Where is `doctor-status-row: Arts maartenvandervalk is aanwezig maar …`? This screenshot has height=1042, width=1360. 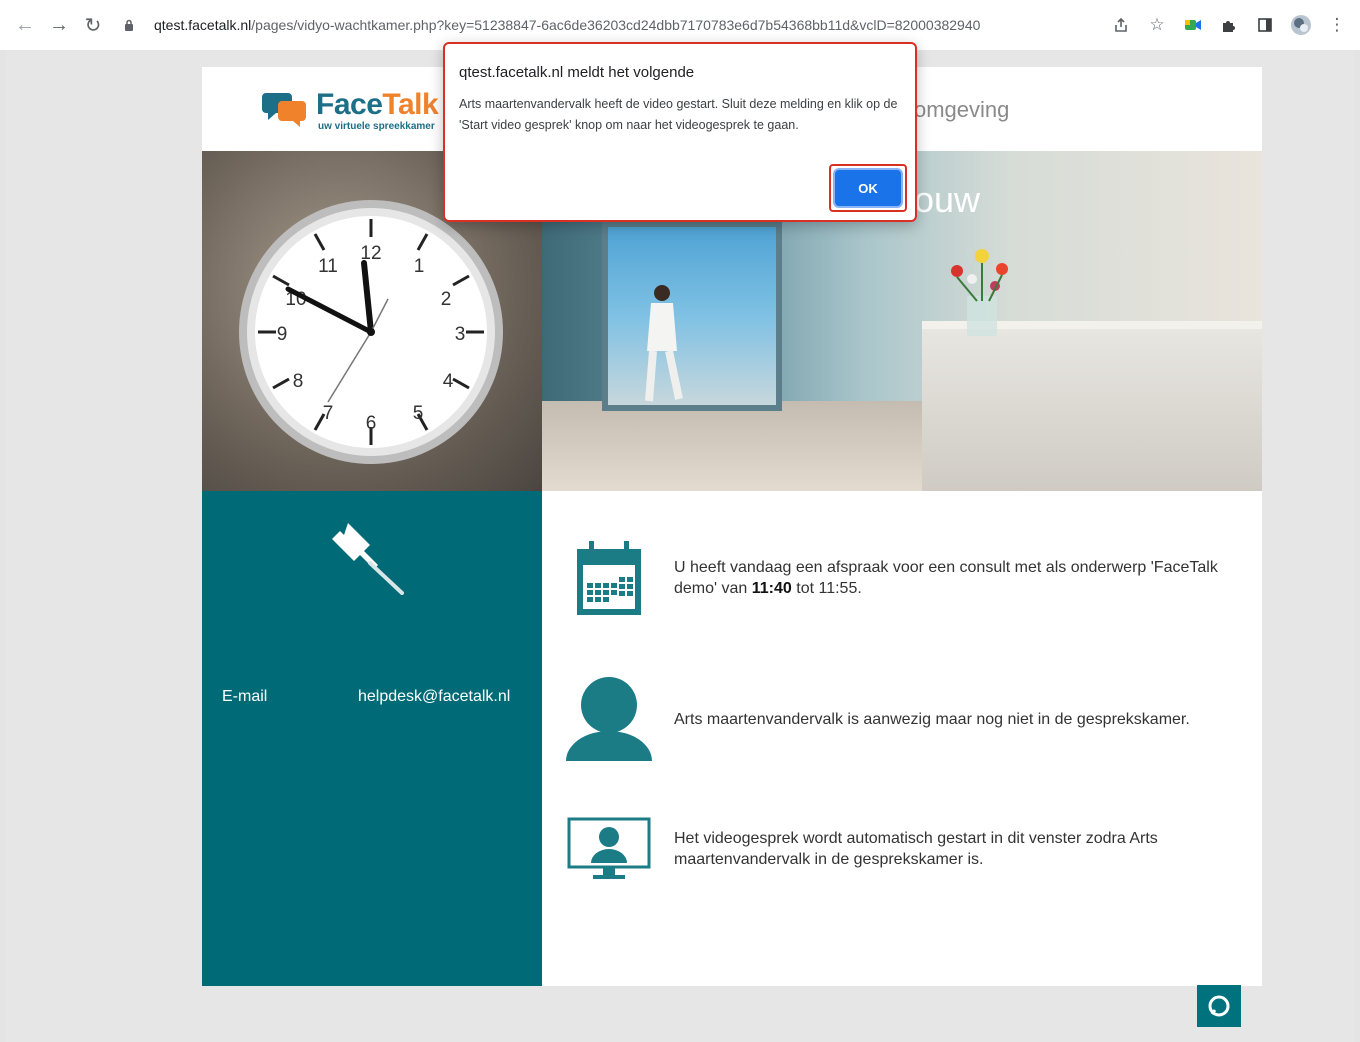 doctor-status-row: Arts maartenvandervalk is aanwezig maar … is located at coordinates (900, 719).